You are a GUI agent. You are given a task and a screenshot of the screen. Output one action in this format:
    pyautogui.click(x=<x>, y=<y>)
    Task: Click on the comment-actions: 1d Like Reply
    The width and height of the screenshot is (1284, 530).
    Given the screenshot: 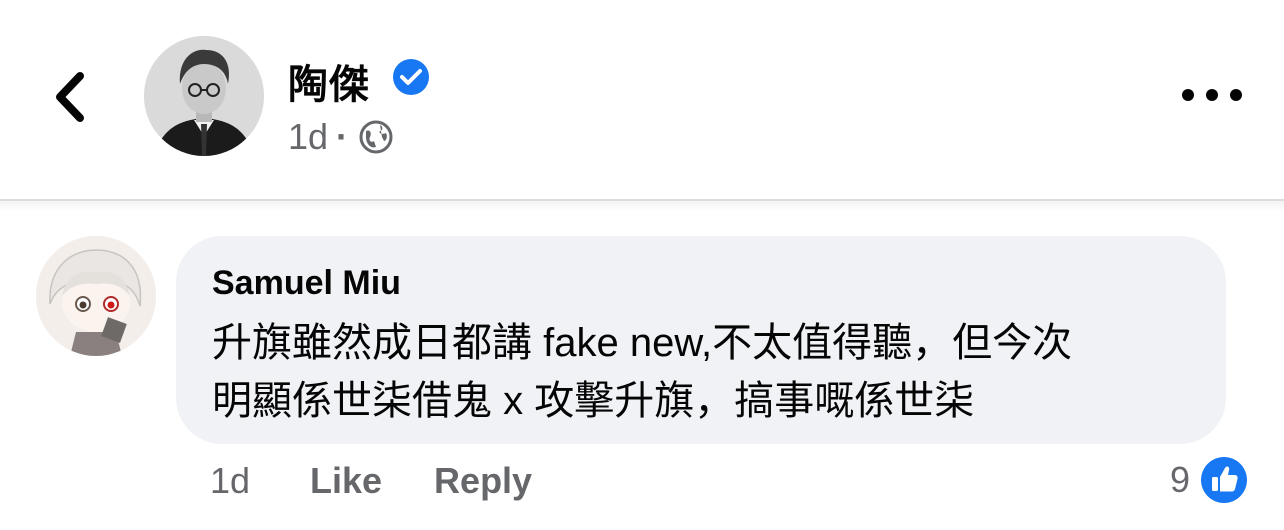 What is the action you would take?
    pyautogui.click(x=397, y=481)
    